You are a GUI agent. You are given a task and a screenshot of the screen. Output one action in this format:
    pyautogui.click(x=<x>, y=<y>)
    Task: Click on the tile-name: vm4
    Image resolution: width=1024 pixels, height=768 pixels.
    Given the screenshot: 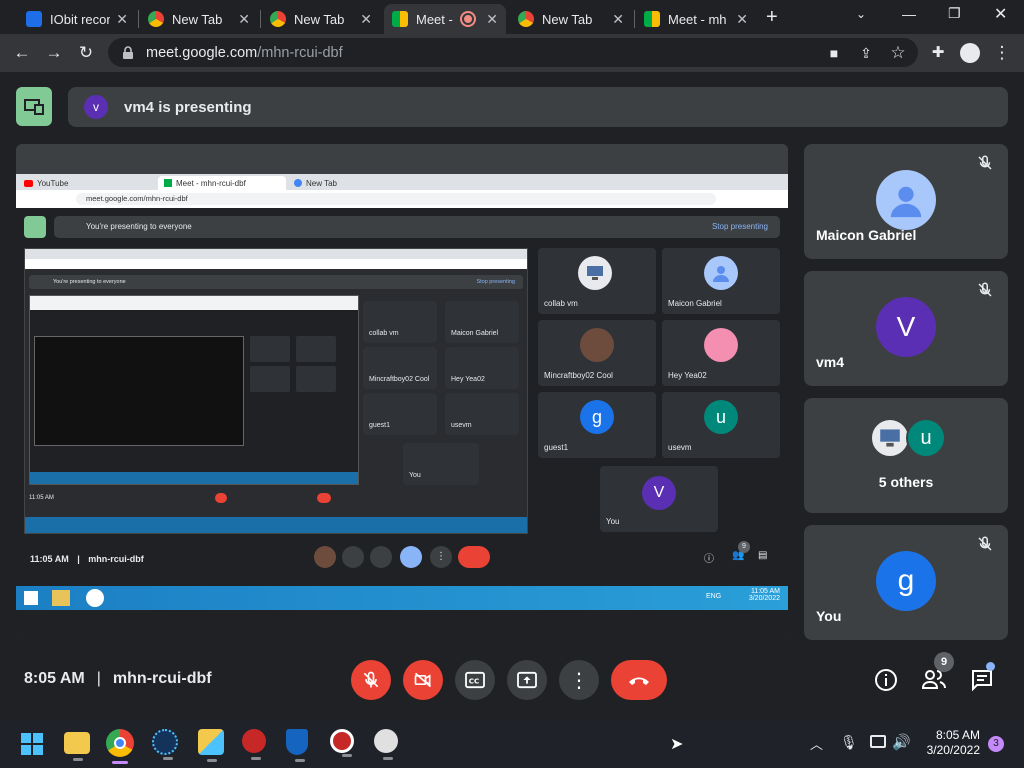 What is the action you would take?
    pyautogui.click(x=830, y=362)
    